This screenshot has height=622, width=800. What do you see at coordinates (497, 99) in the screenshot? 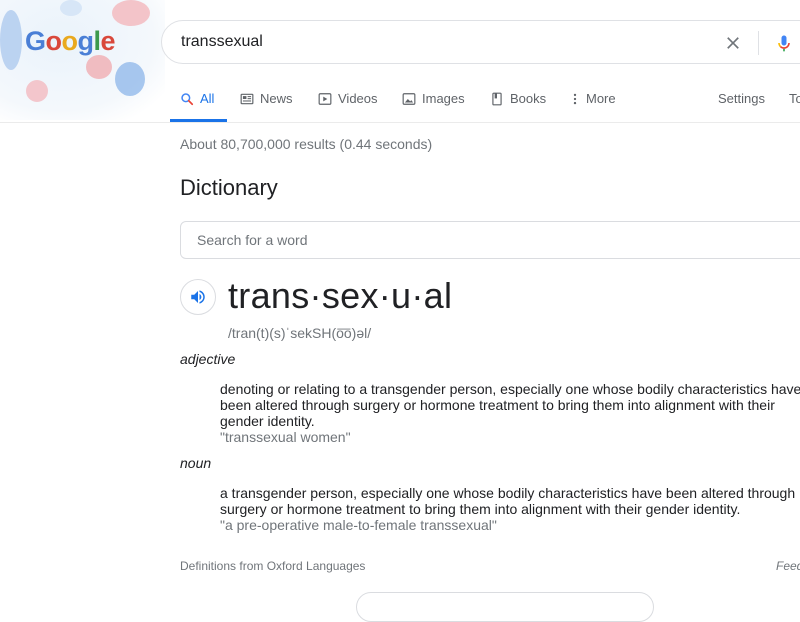
I see `book-icon` at bounding box center [497, 99].